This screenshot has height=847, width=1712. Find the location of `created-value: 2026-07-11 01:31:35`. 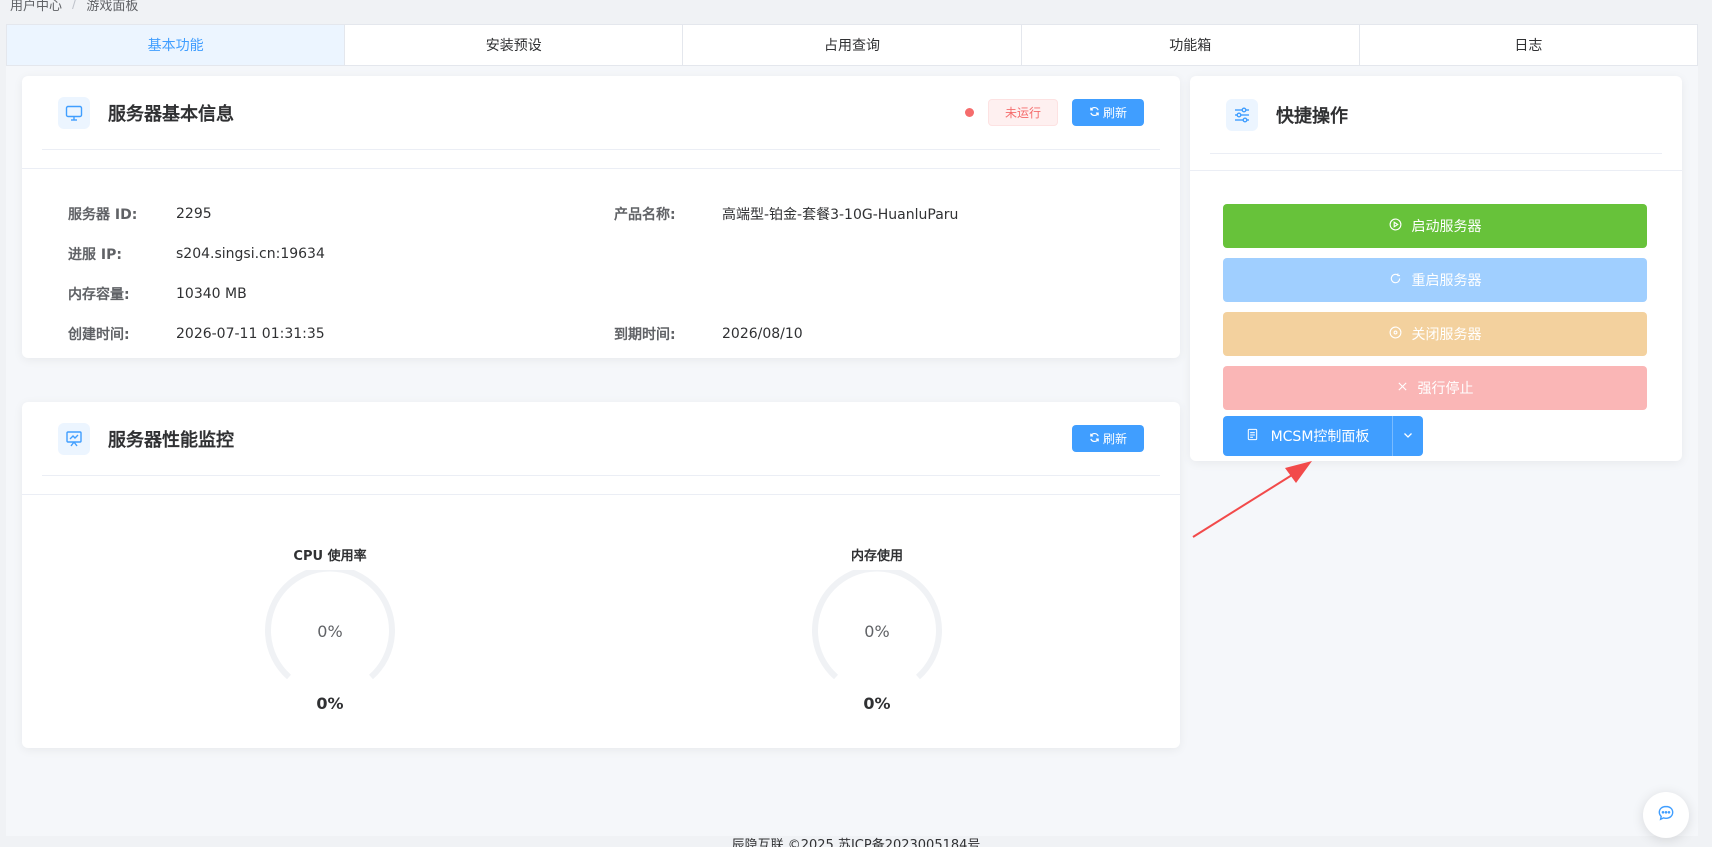

created-value: 2026-07-11 01:31:35 is located at coordinates (250, 334).